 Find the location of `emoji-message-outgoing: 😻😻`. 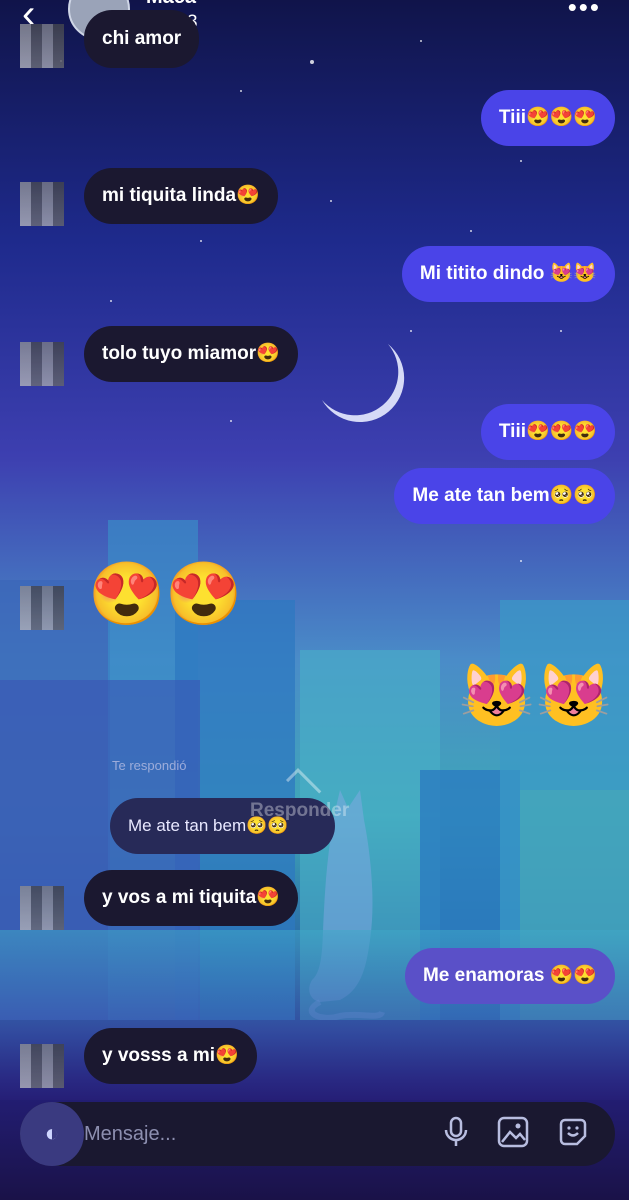

emoji-message-outgoing: 😻😻 is located at coordinates (535, 697).